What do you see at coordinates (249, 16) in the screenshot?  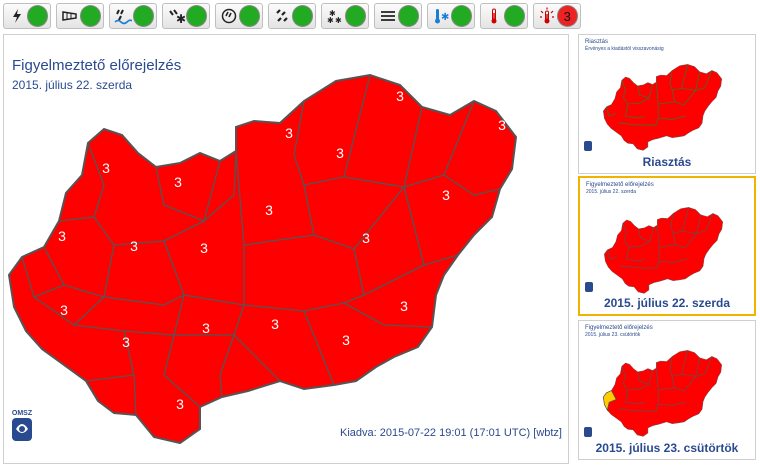 I see `freezing-rain-status` at bounding box center [249, 16].